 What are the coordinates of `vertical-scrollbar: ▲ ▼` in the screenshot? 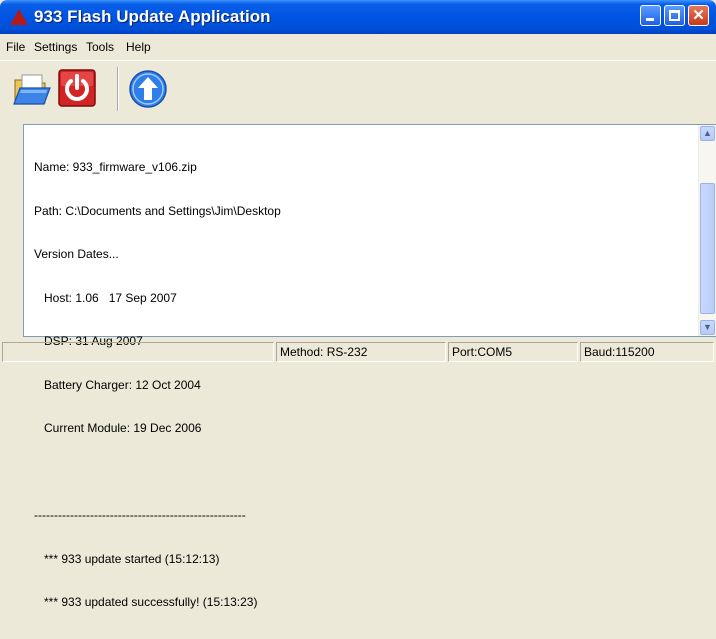 It's located at (707, 230).